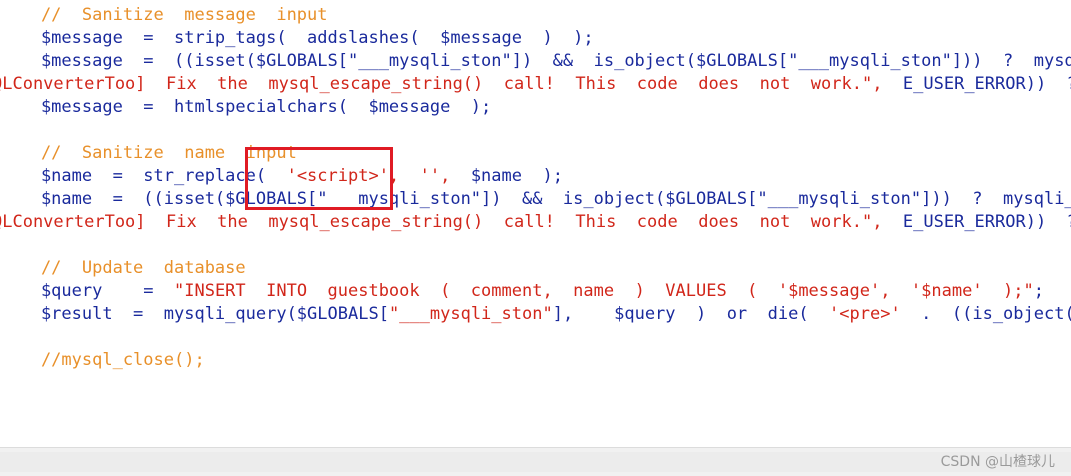 The image size is (1071, 476). I want to click on scrollbar-thumb, so click(535, 462).